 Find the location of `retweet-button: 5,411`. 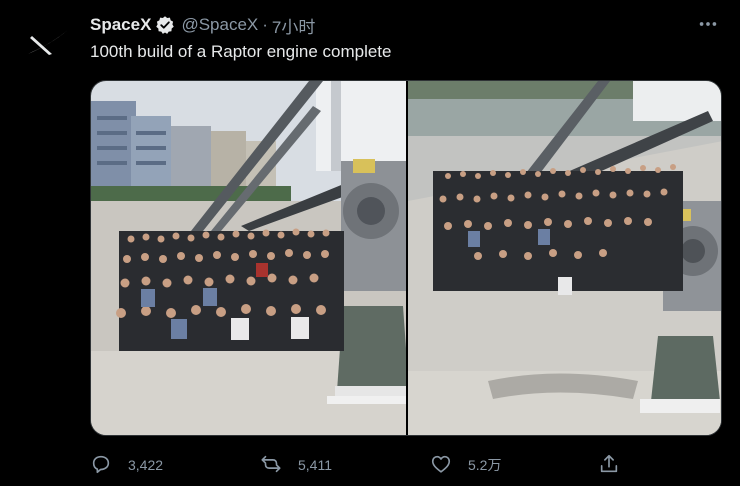

retweet-button: 5,411 is located at coordinates (296, 465).